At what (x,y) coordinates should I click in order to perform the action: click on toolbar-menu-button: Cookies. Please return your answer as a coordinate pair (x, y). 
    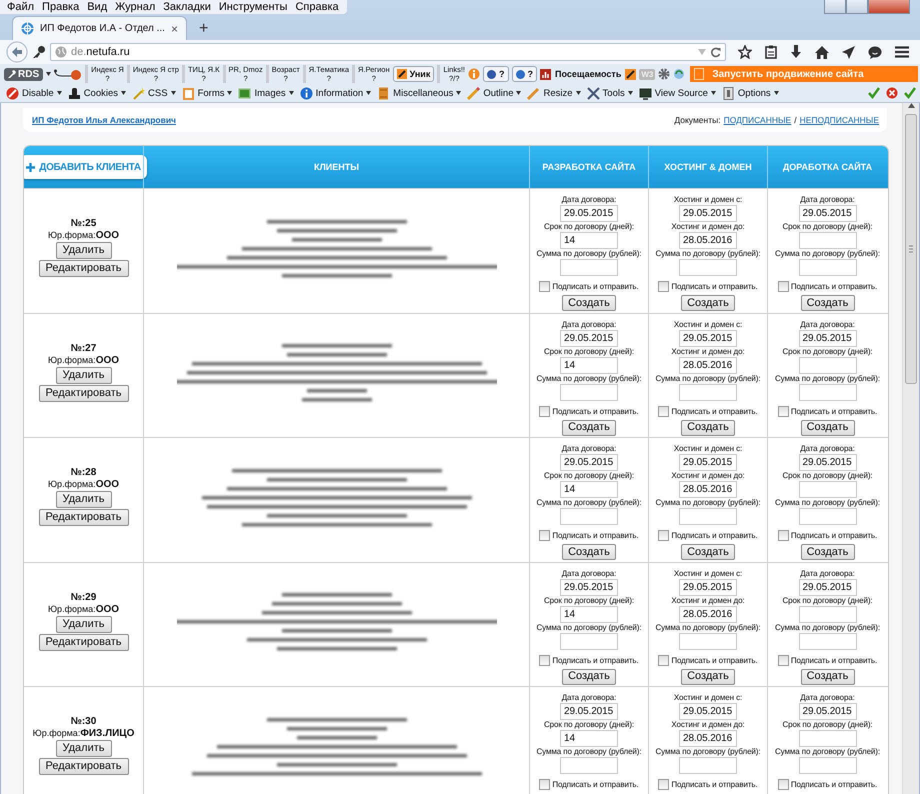
    Looking at the image, I should click on (97, 93).